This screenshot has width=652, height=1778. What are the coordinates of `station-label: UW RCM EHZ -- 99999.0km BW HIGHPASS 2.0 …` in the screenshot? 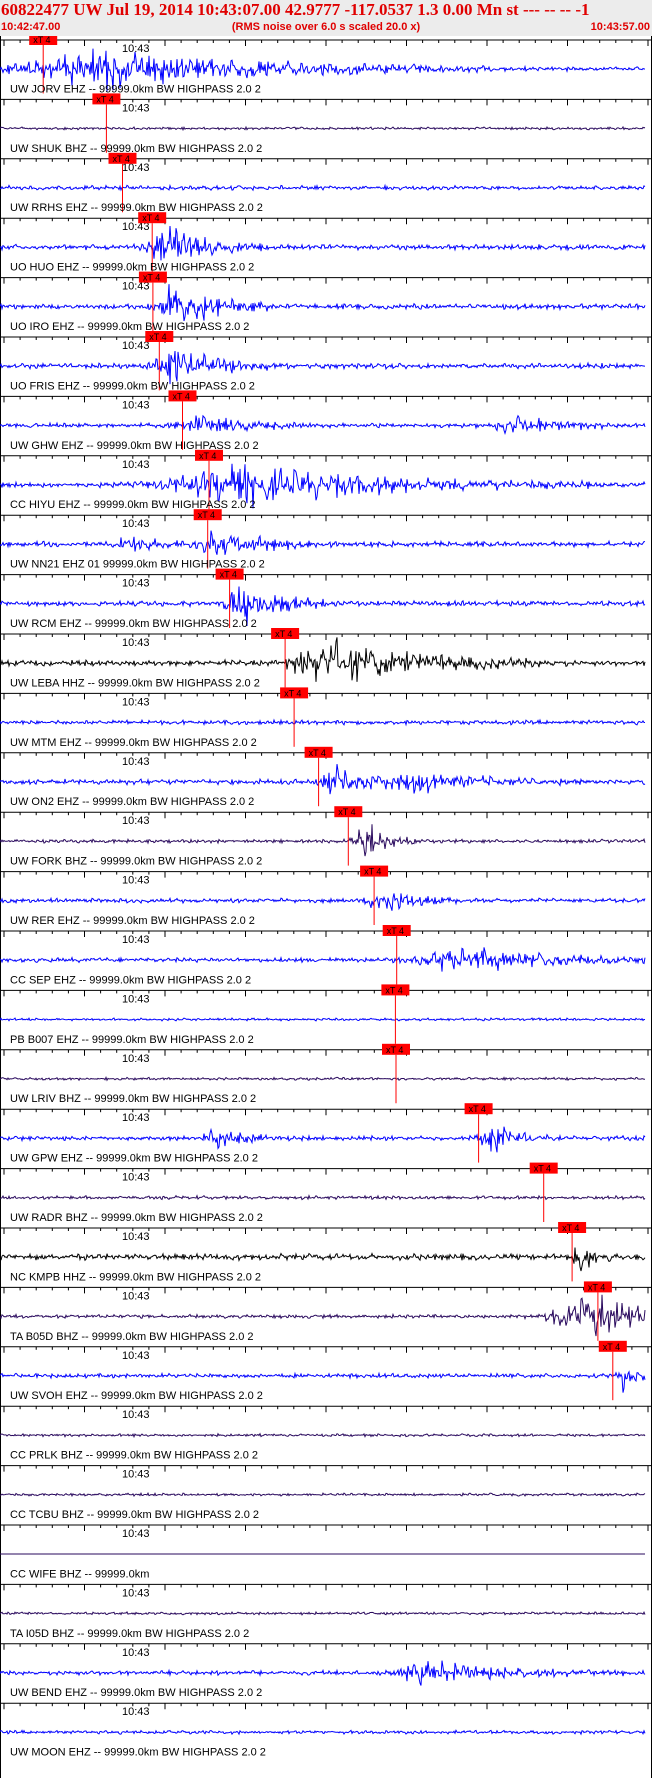 It's located at (133, 624).